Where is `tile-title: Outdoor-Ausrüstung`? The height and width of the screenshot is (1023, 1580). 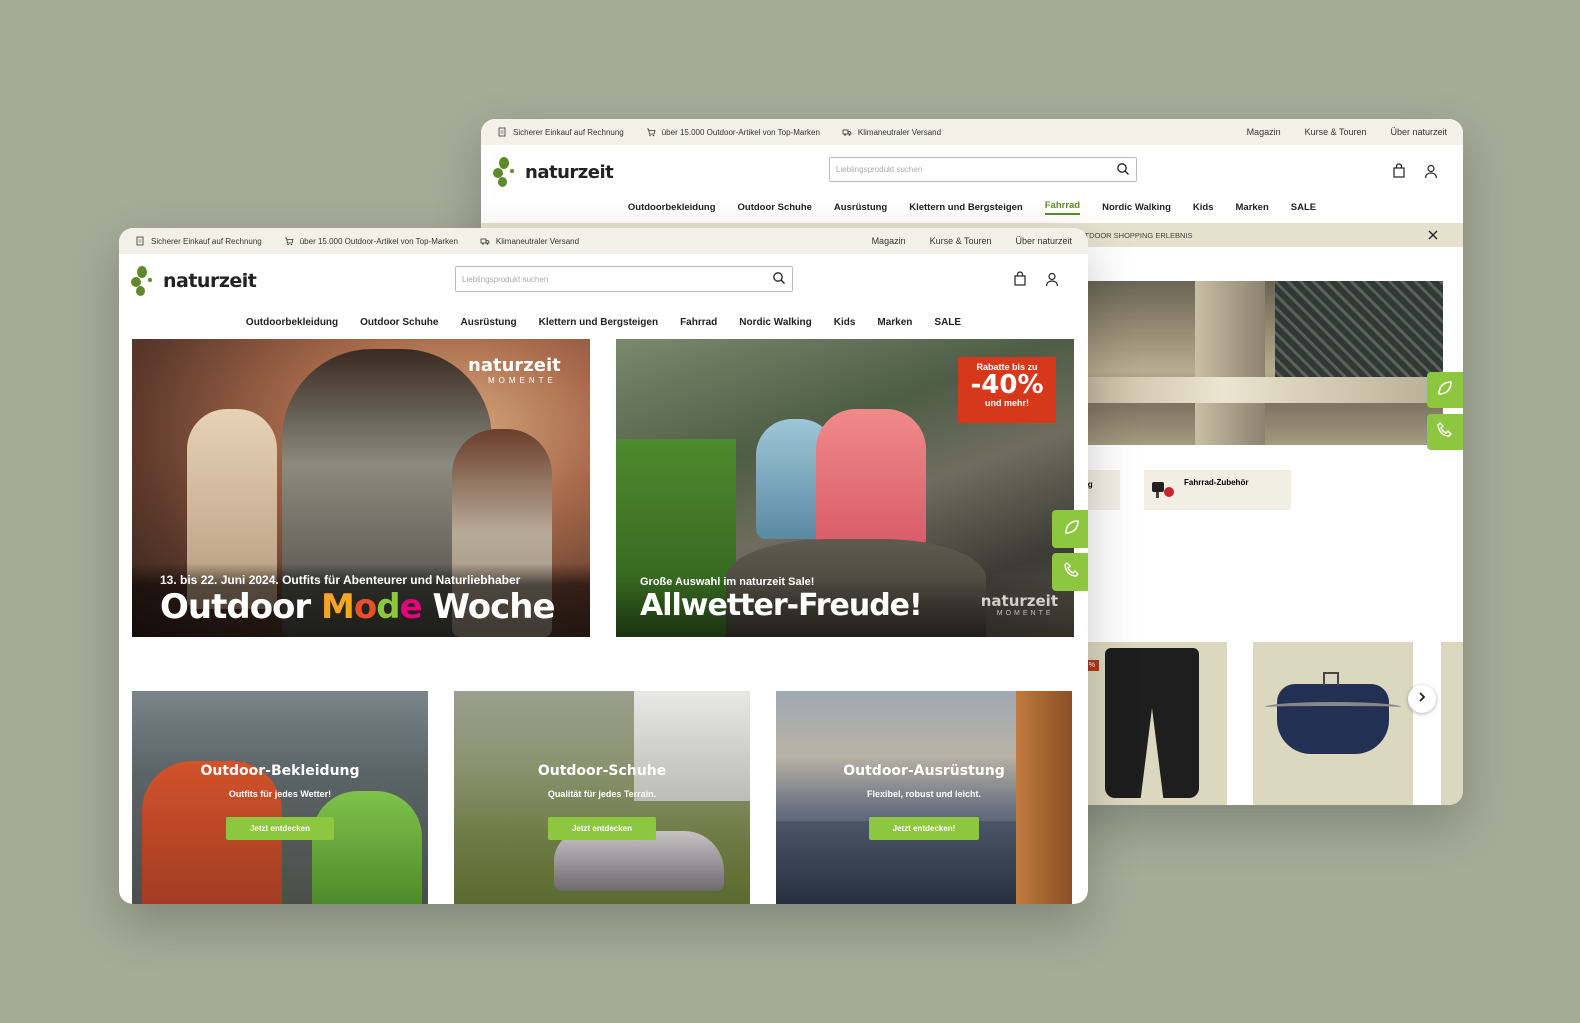 tile-title: Outdoor-Ausrüstung is located at coordinates (924, 771).